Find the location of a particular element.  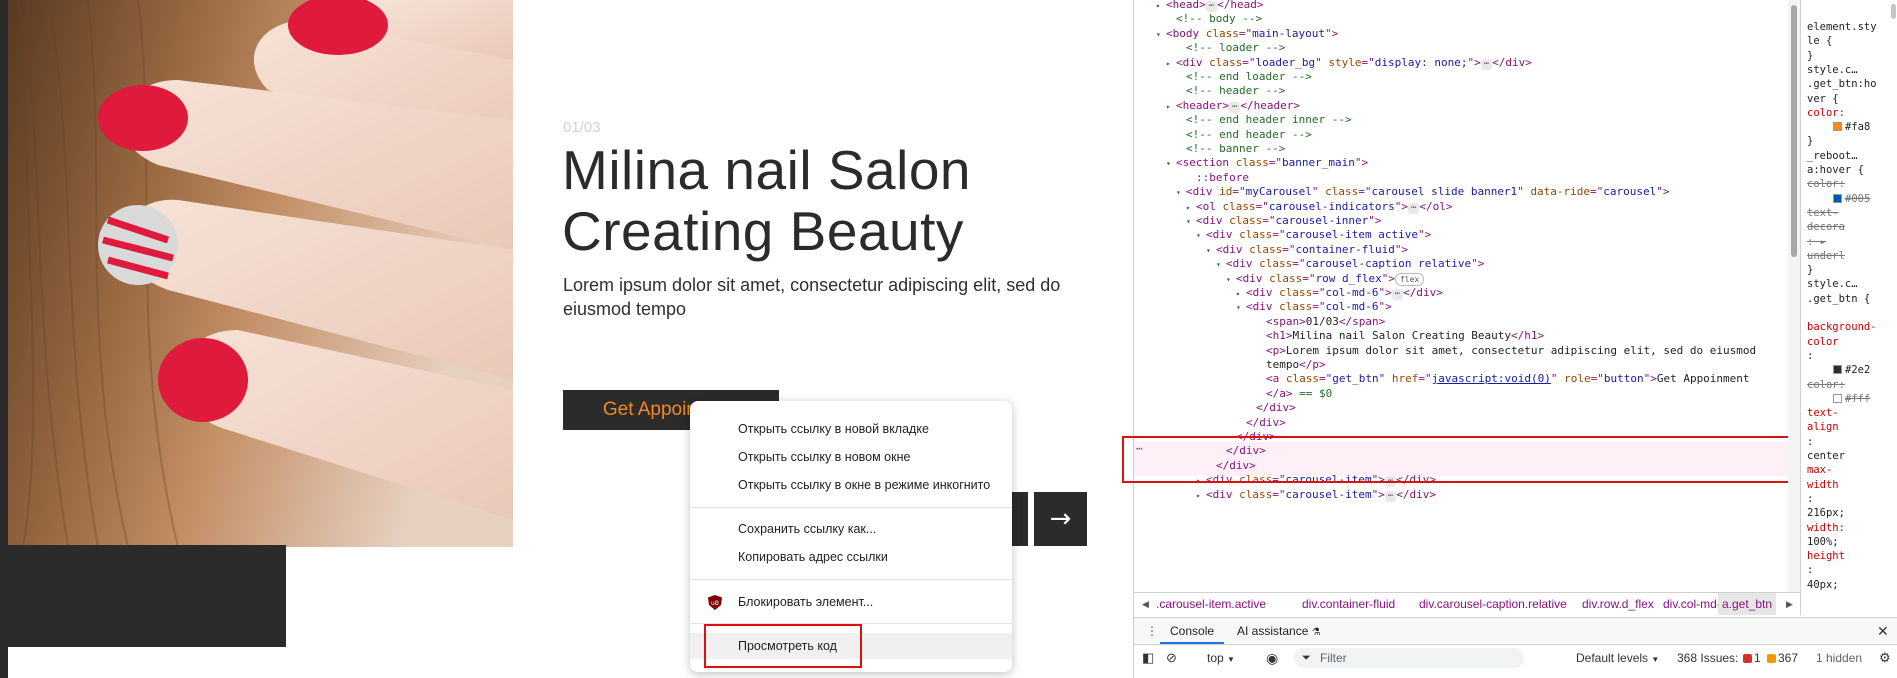

breadcrumb-item: div.row.d_flex is located at coordinates (1618, 604).